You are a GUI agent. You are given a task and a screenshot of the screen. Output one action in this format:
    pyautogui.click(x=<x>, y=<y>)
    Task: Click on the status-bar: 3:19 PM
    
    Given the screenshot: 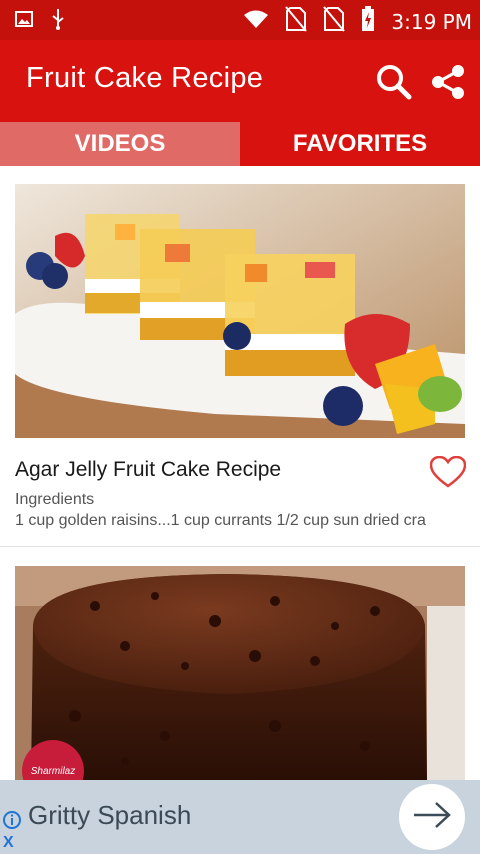 What is the action you would take?
    pyautogui.click(x=240, y=20)
    